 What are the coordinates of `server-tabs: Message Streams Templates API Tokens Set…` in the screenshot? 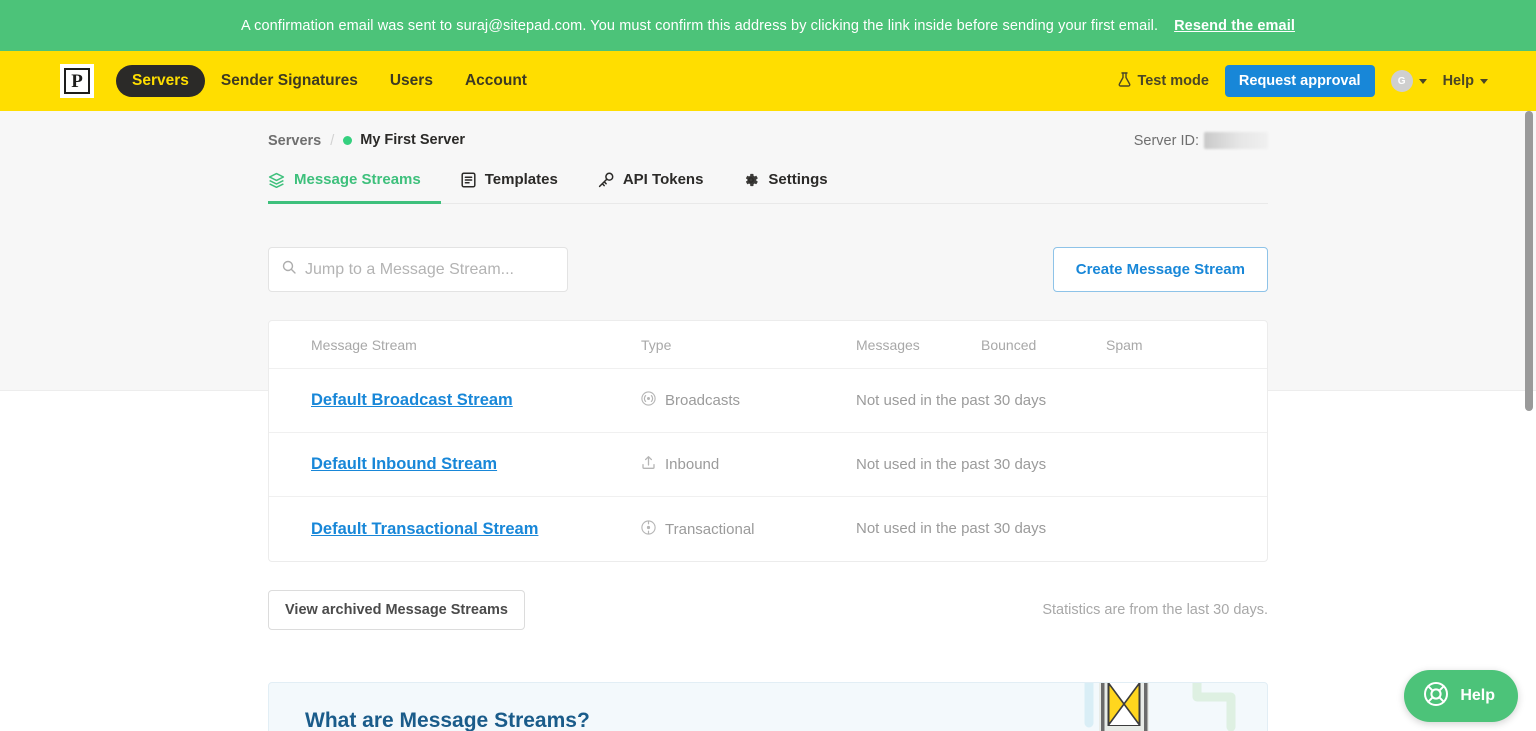 It's located at (768, 187).